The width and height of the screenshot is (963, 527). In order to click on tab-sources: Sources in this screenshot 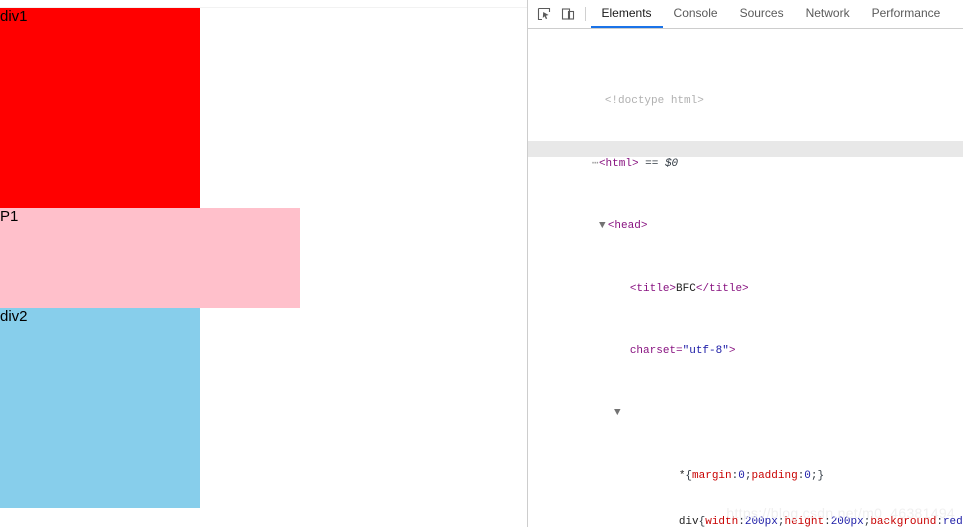, I will do `click(762, 14)`.